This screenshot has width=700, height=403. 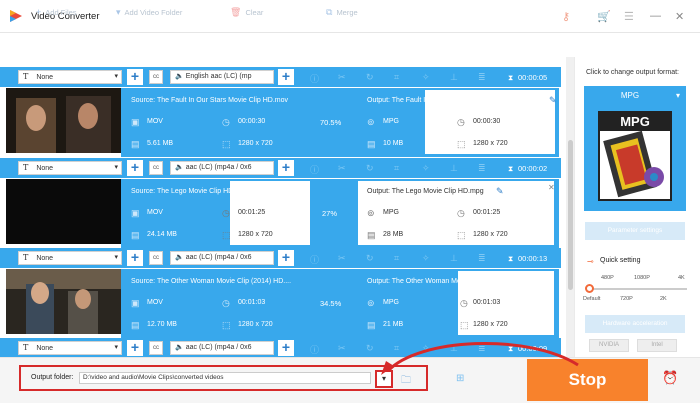 I want to click on add-folder-icon: ⊞, so click(x=460, y=378).